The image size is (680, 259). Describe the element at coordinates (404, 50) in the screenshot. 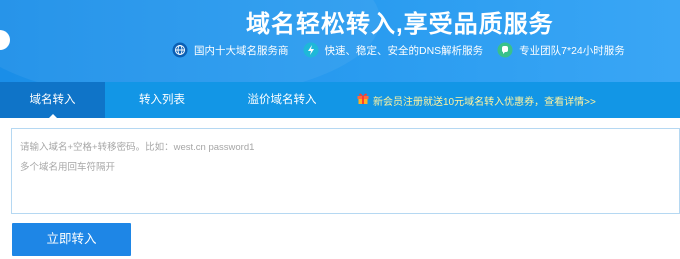

I see `feature-text: 快速、稳定、安全的DNS解析服务` at that location.